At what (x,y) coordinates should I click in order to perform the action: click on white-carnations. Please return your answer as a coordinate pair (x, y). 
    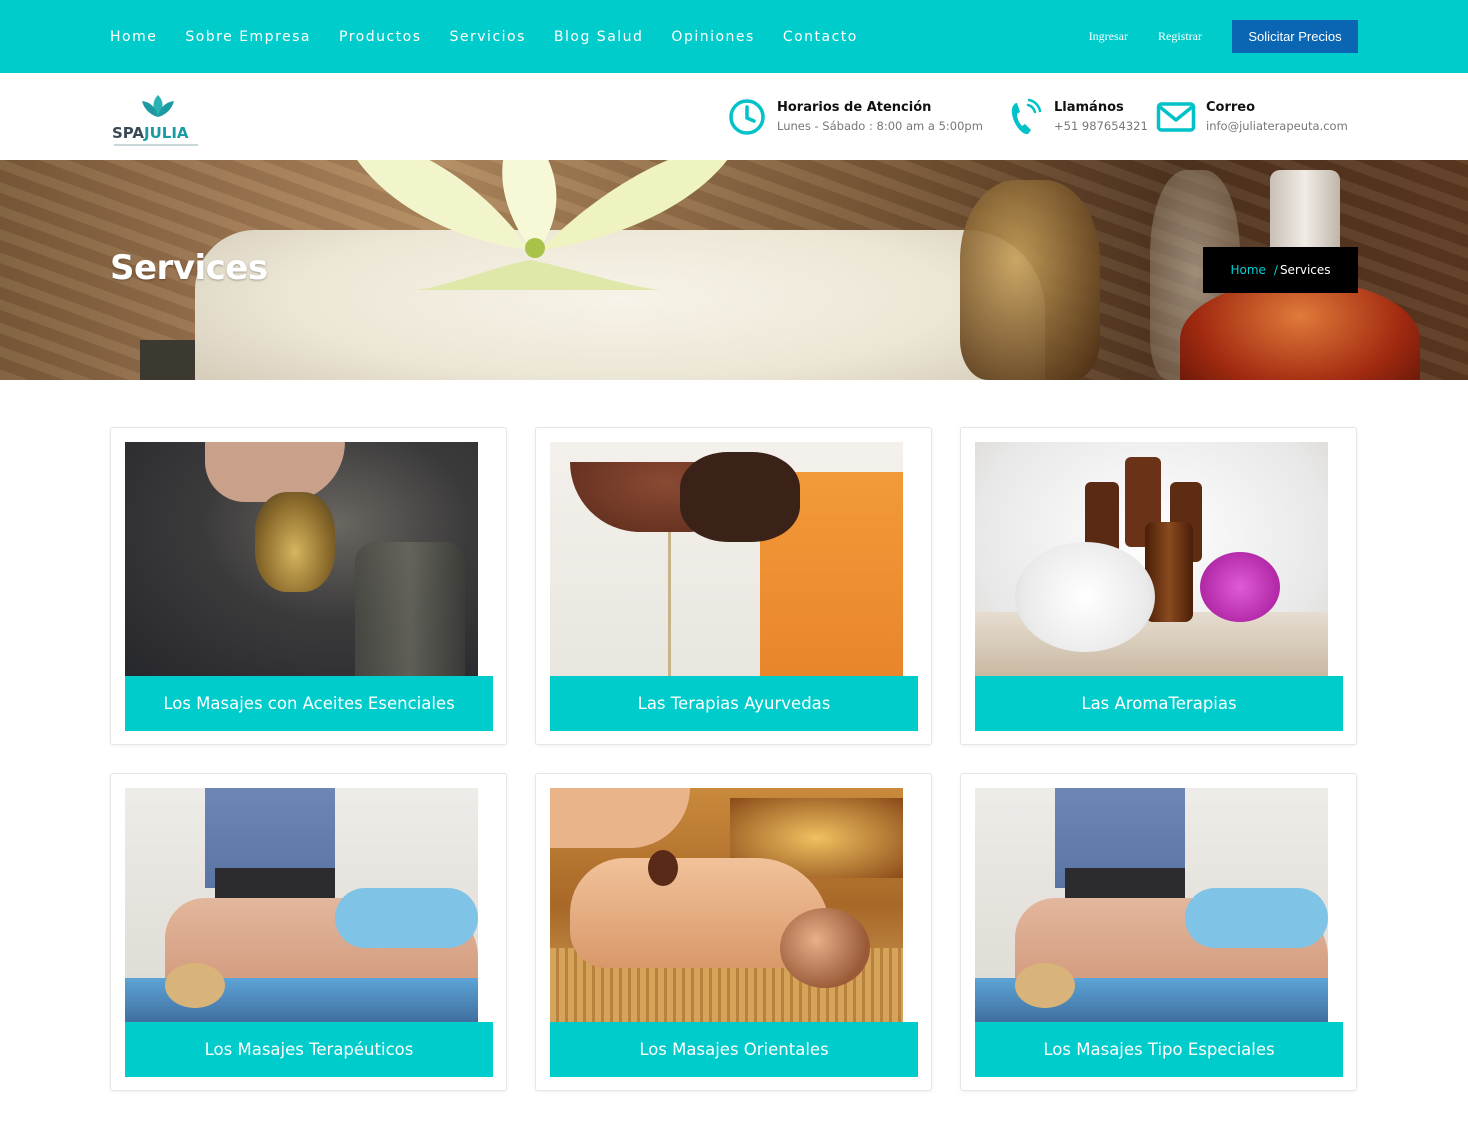
    Looking at the image, I should click on (1085, 597).